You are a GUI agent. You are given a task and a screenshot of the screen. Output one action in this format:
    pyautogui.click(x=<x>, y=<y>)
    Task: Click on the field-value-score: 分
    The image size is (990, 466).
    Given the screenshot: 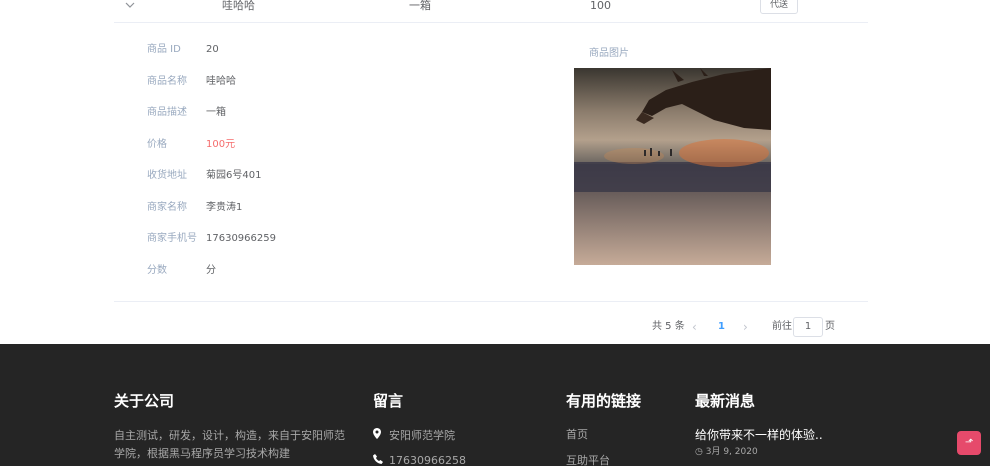 What is the action you would take?
    pyautogui.click(x=211, y=270)
    